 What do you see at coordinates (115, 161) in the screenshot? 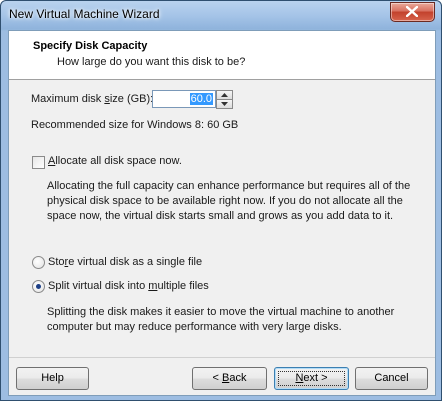
I see `allocate-label: Allocate all disk space now.` at bounding box center [115, 161].